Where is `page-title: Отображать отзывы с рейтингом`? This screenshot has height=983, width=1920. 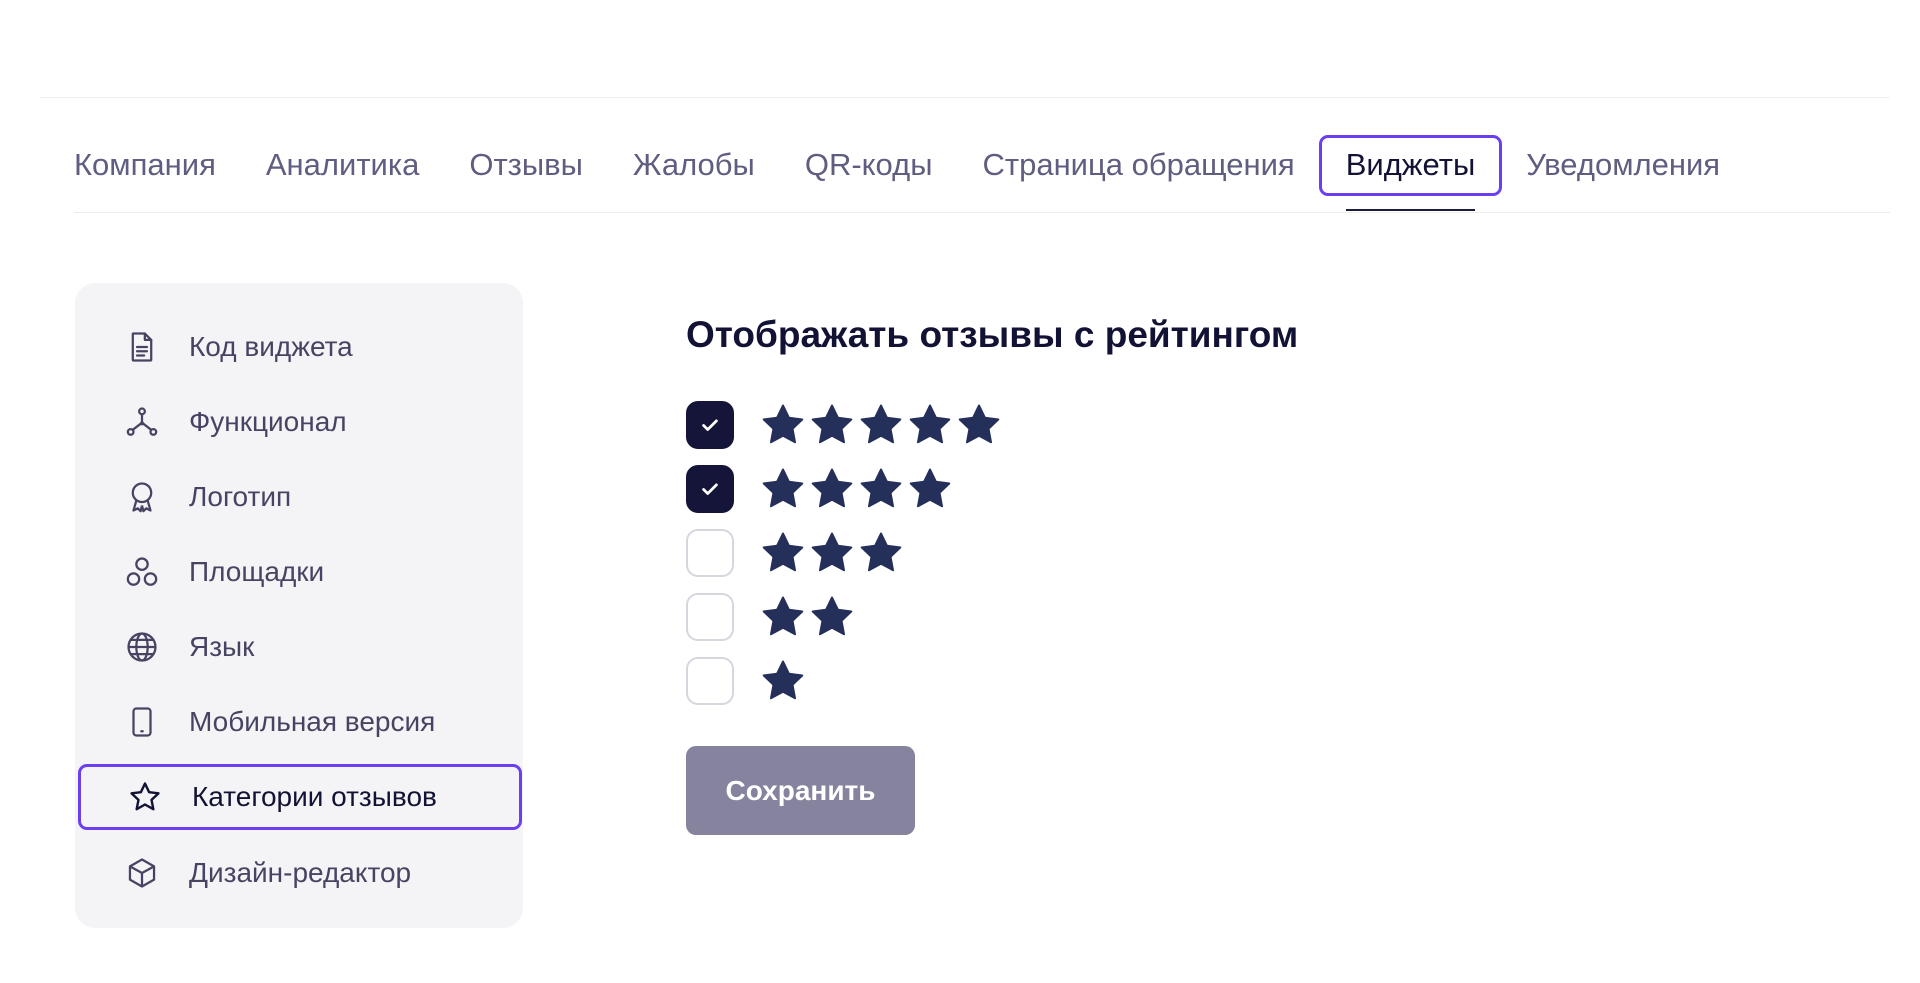
page-title: Отображать отзывы с рейтингом is located at coordinates (992, 334).